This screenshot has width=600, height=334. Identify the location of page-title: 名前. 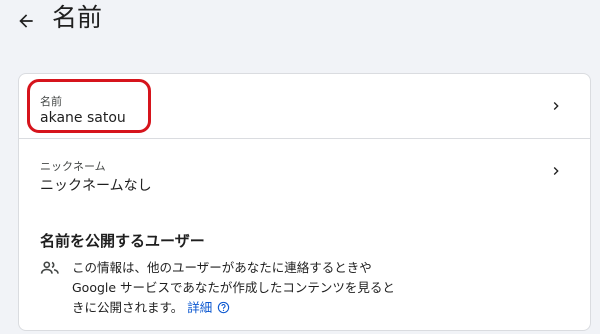
(77, 17).